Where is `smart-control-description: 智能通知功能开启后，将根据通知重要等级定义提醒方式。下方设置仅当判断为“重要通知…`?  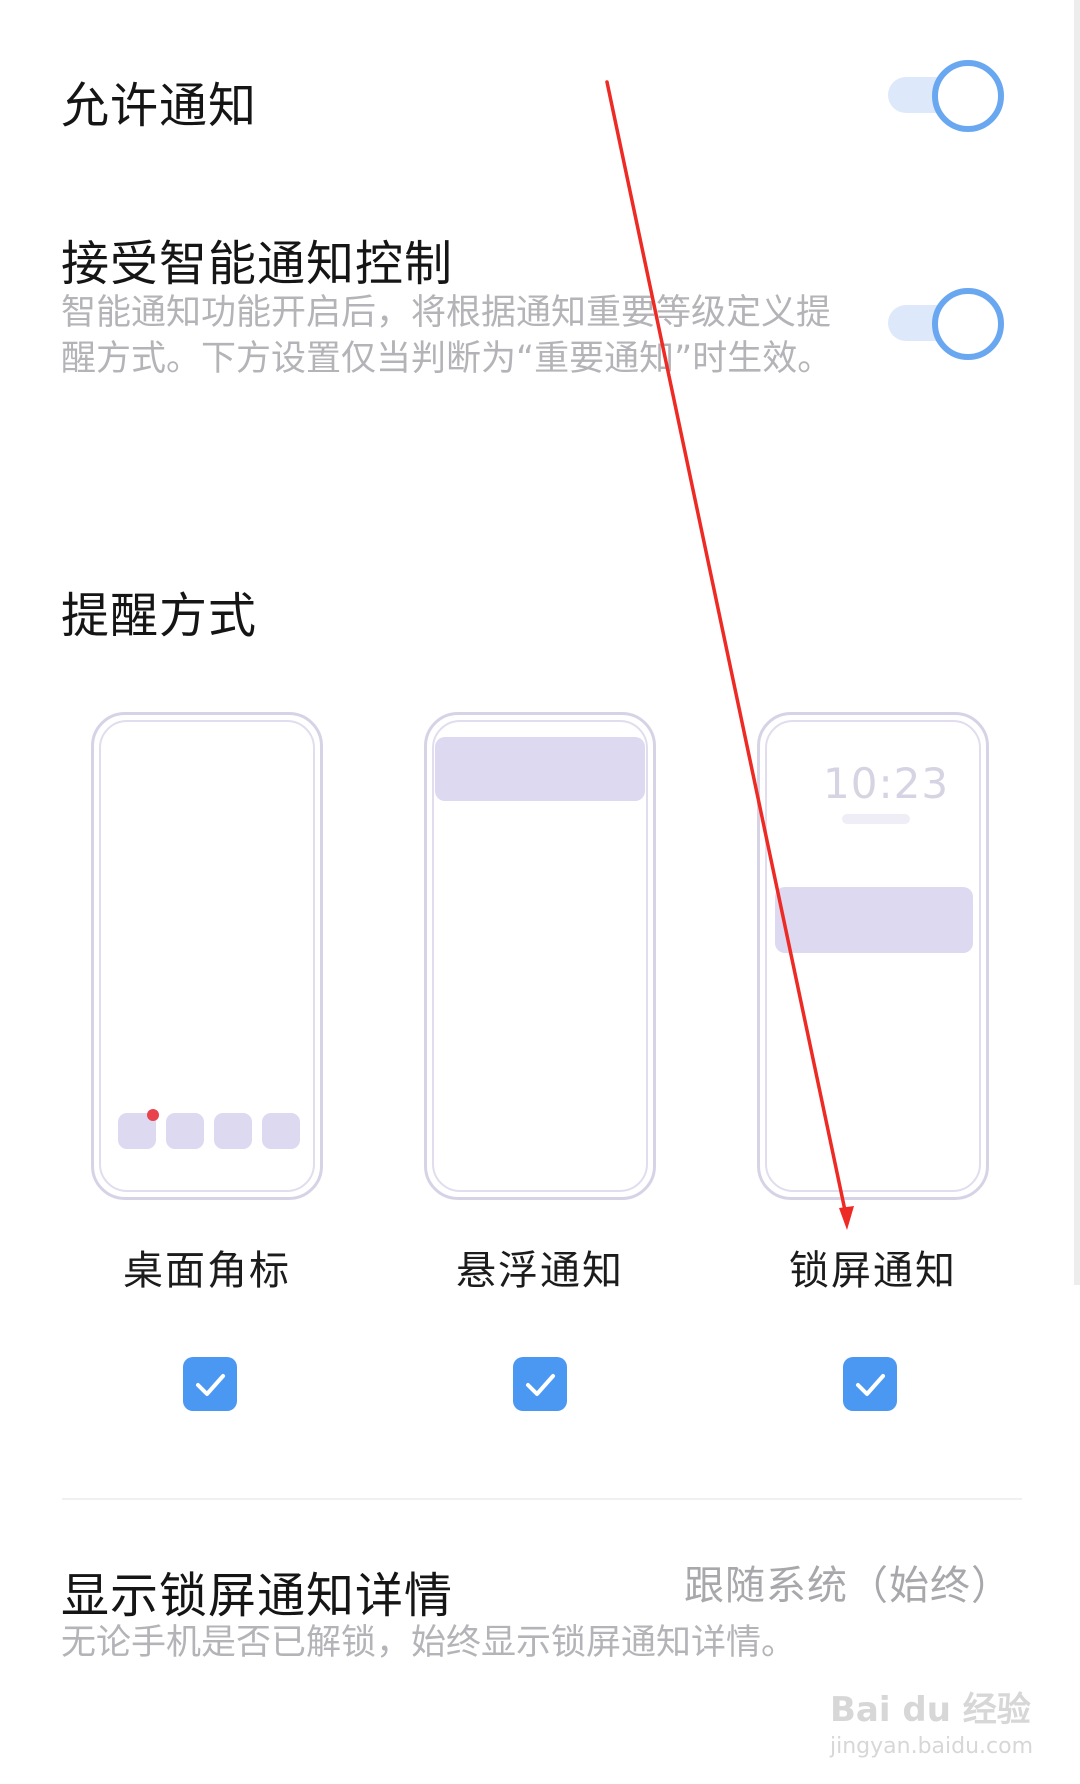 smart-control-description: 智能通知功能开启后，将根据通知重要等级定义提醒方式。下方设置仅当判断为“重要通知… is located at coordinates (447, 336).